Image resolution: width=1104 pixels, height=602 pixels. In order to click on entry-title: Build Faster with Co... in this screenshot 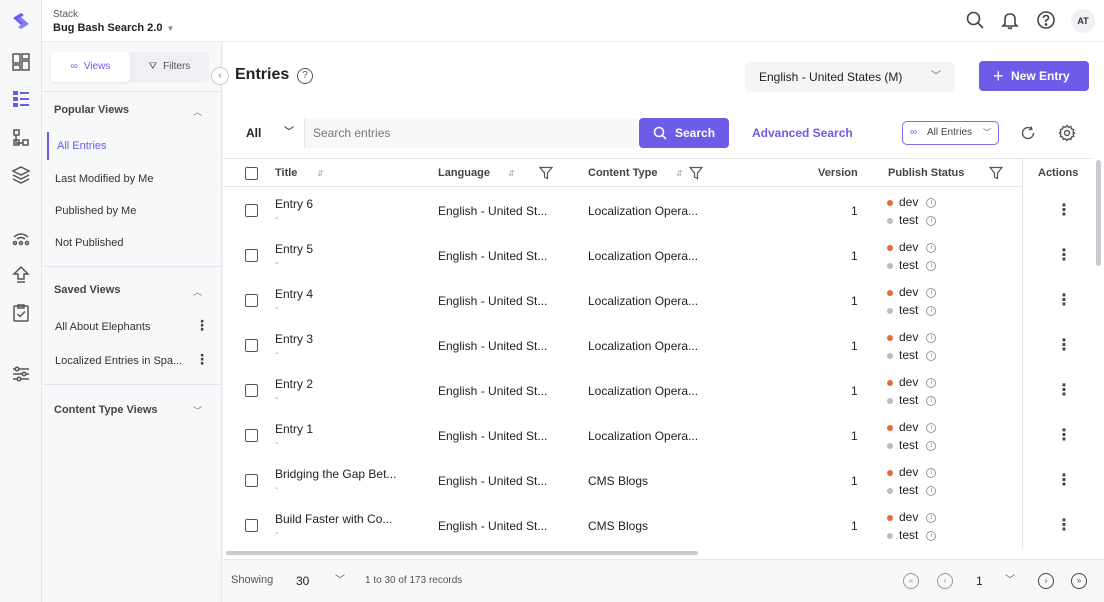, I will do `click(333, 519)`.